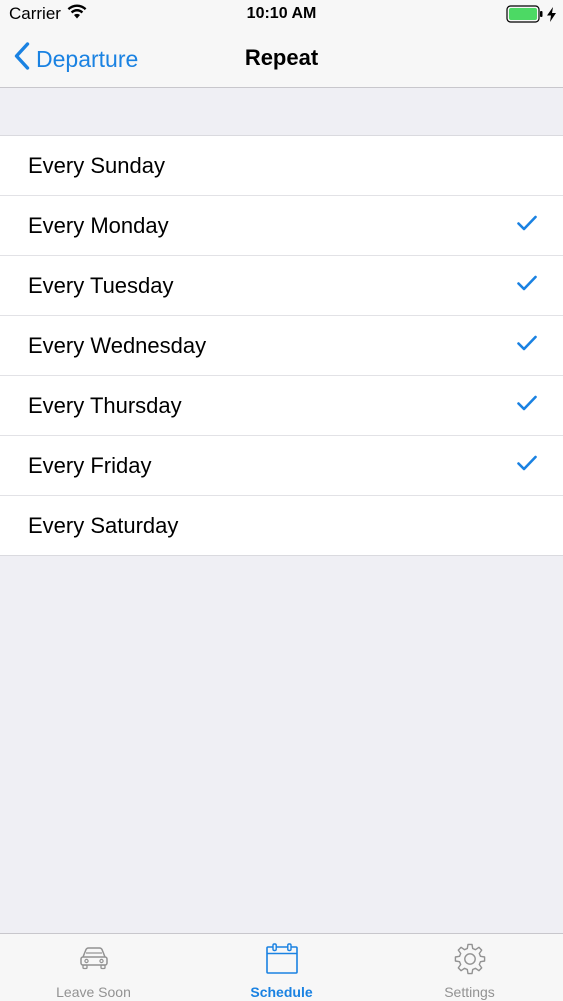  I want to click on charging-bolt-icon, so click(551, 16).